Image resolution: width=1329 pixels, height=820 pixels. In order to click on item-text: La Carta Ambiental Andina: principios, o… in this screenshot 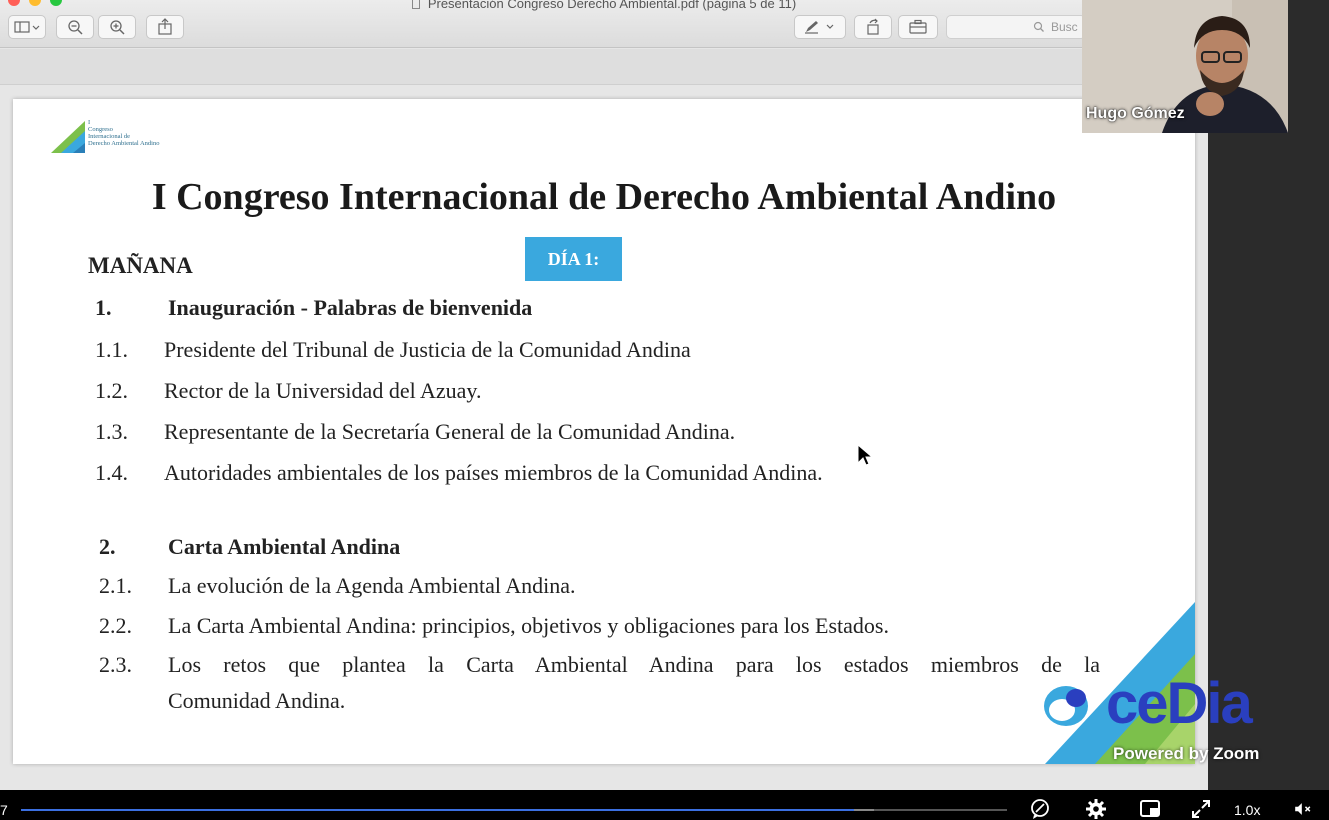, I will do `click(528, 625)`.